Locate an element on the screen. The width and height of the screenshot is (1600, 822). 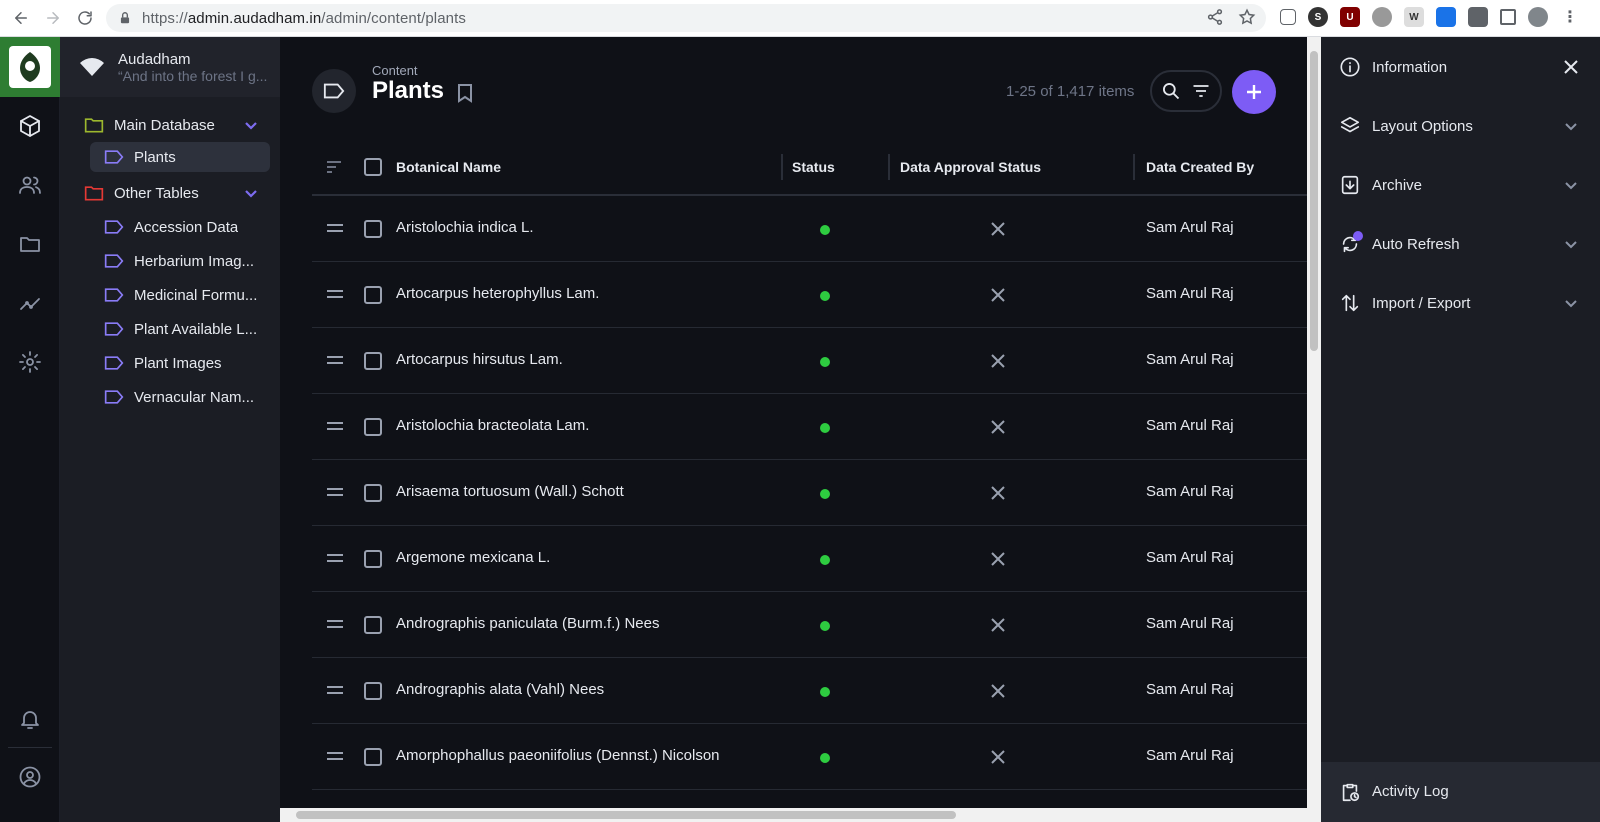
collection-icon-button is located at coordinates (334, 91).